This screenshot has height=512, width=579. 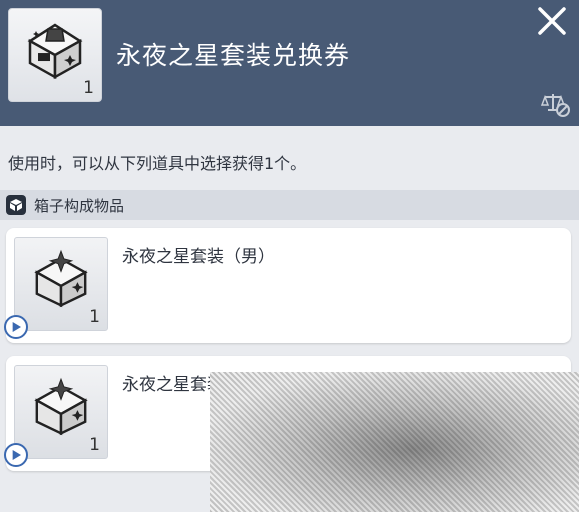 What do you see at coordinates (552, 21) in the screenshot?
I see `close-icon` at bounding box center [552, 21].